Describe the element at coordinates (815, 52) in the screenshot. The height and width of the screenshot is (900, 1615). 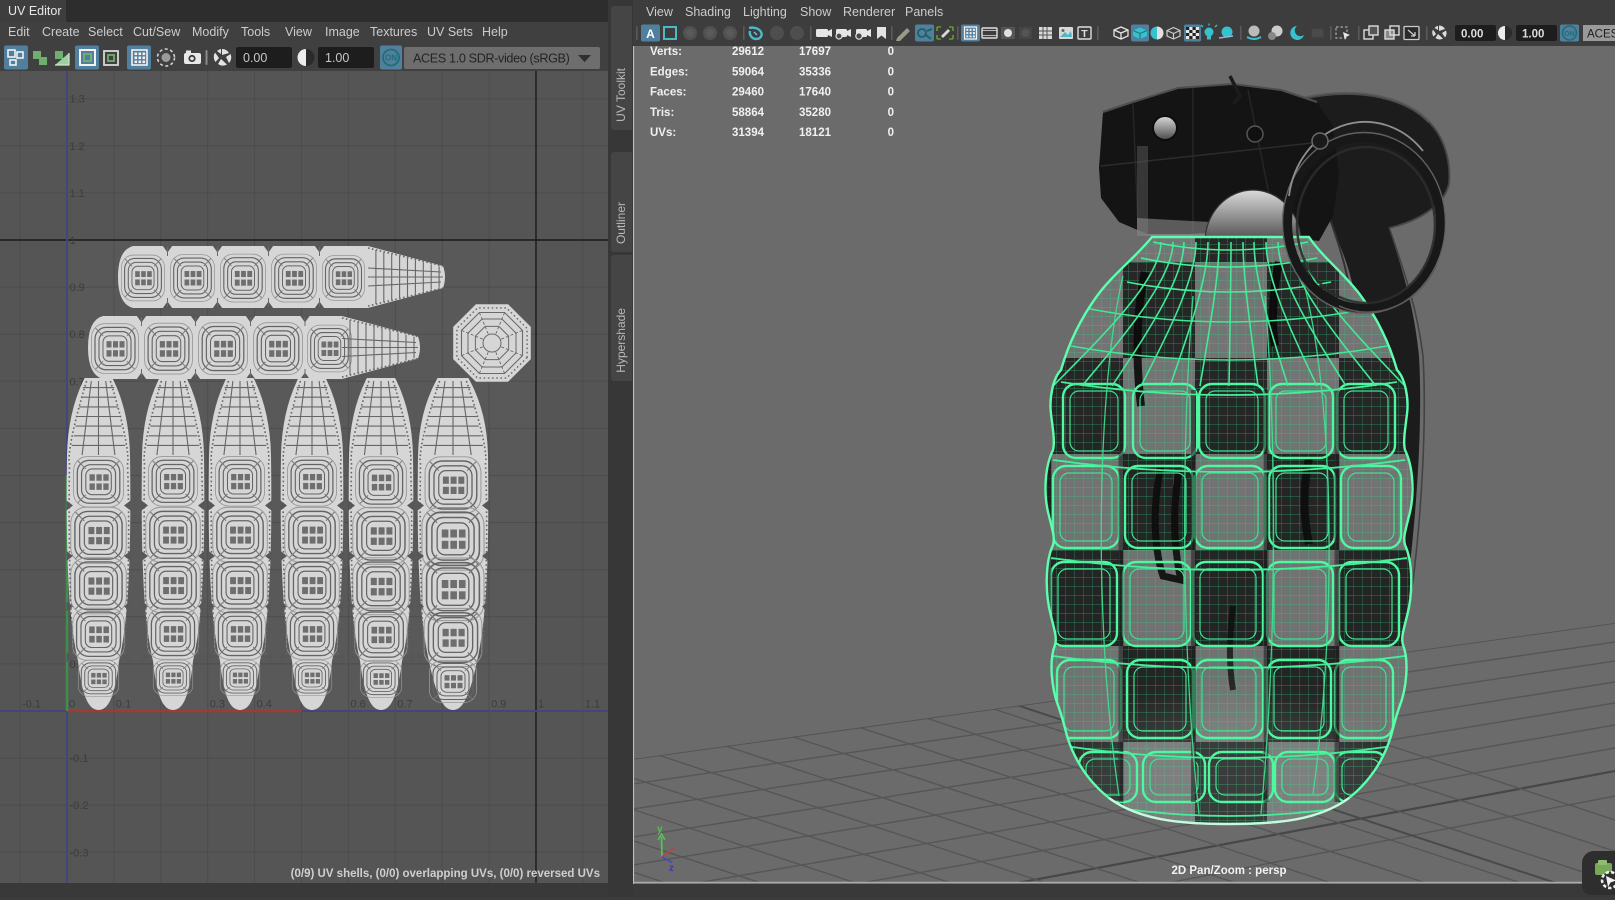
I see `svg-text: 17697` at that location.